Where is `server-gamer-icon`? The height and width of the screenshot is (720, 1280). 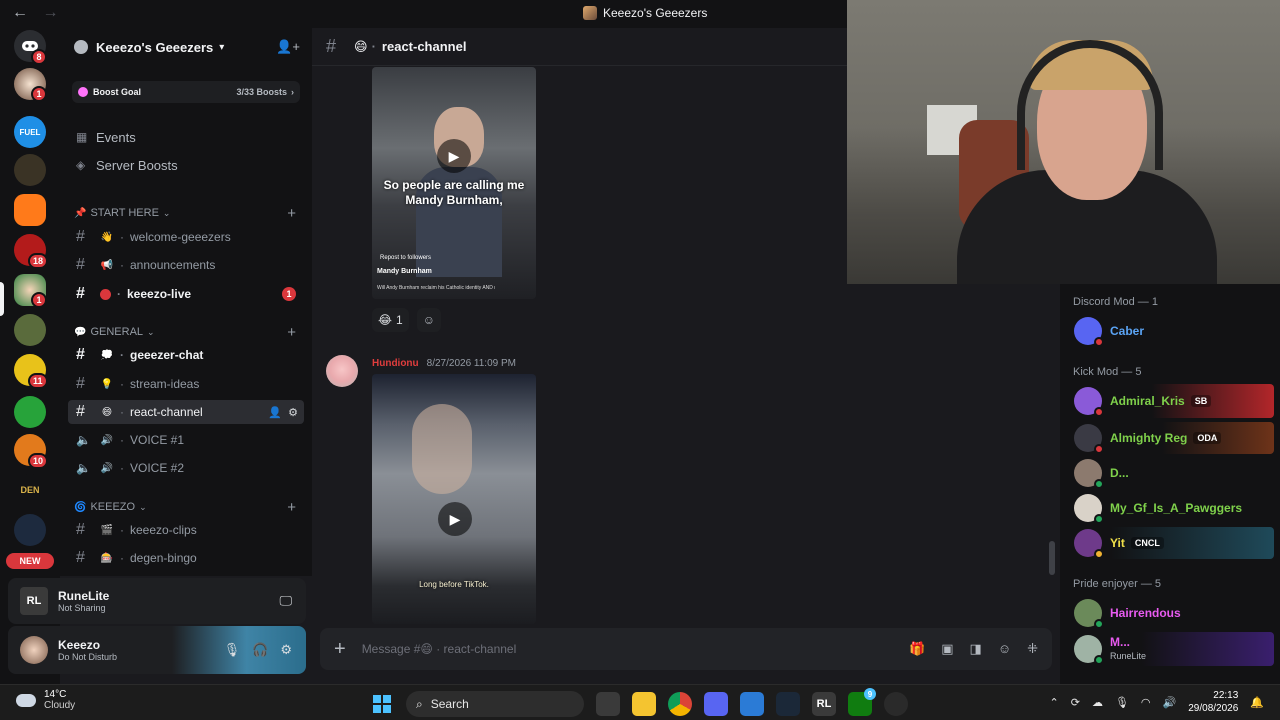 server-gamer-icon is located at coordinates (30, 530).